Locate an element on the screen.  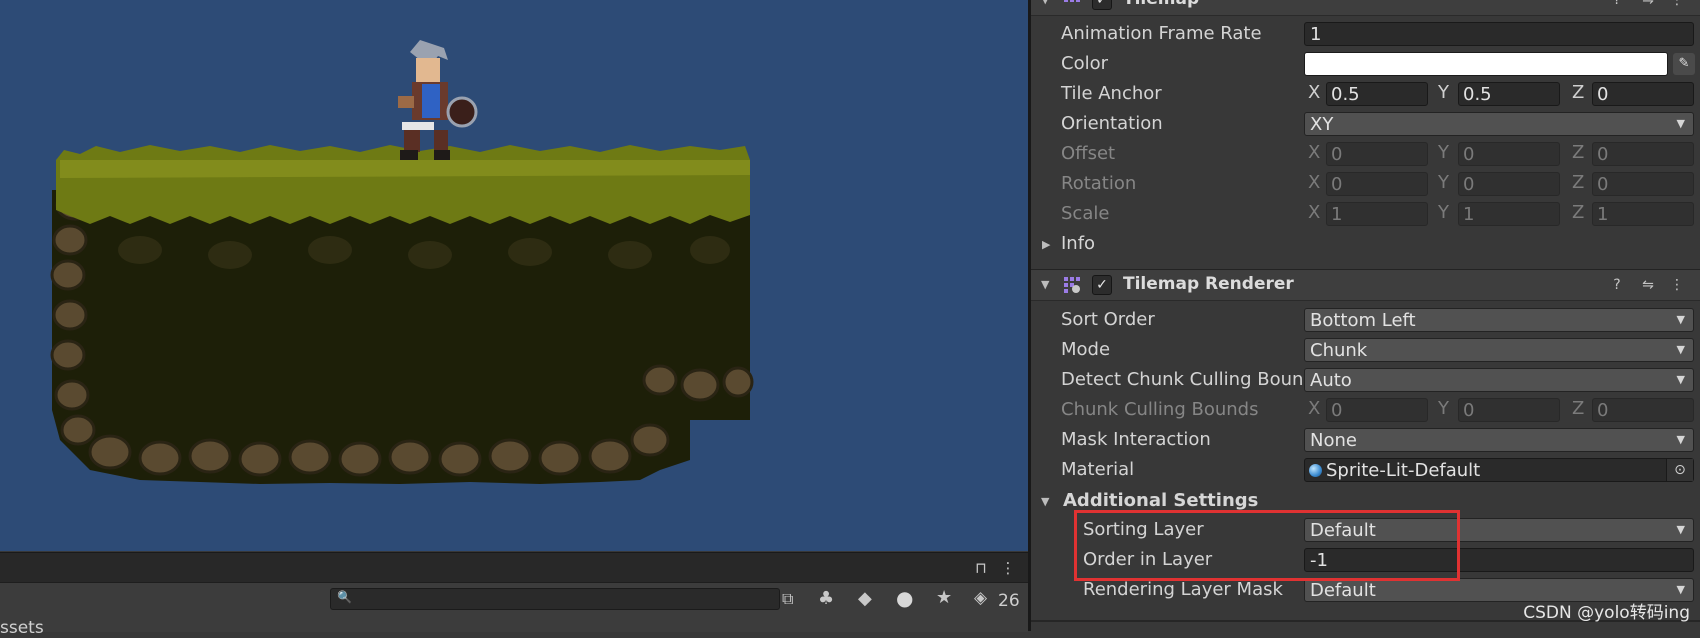
offset-vector: X 0 Y 0 Z 0 is located at coordinates (1499, 154).